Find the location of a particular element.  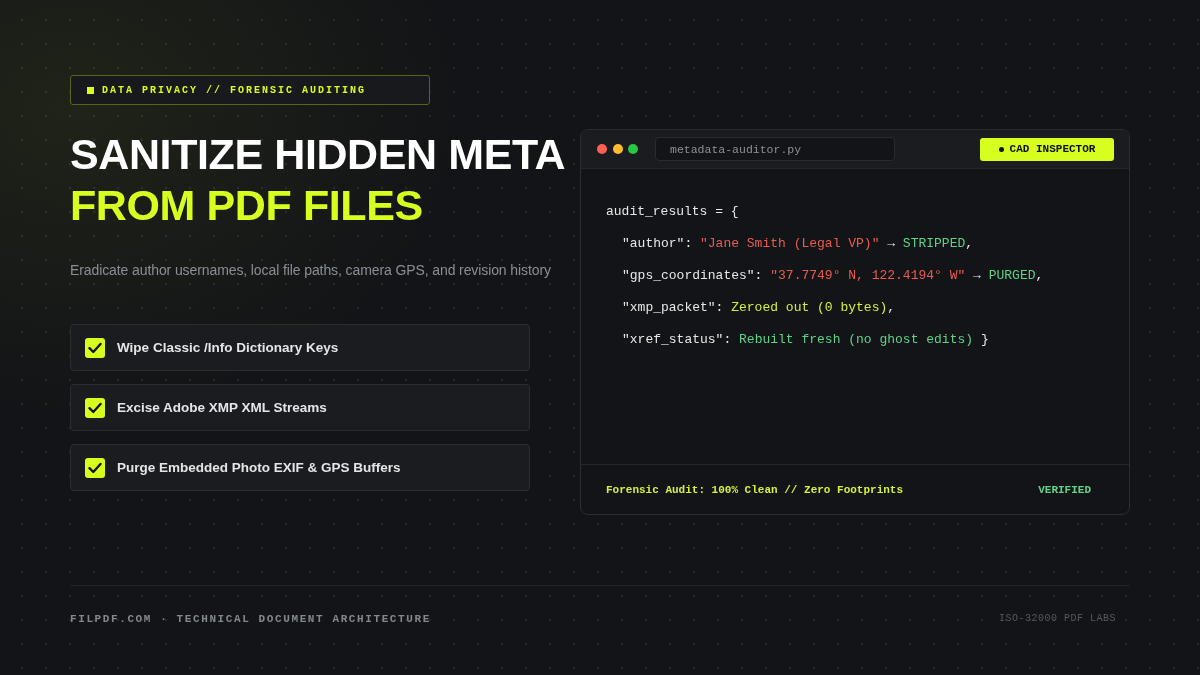

code-line: "author": "Jane Smith (Legal VP)" → STRIPPED, is located at coordinates (798, 244).